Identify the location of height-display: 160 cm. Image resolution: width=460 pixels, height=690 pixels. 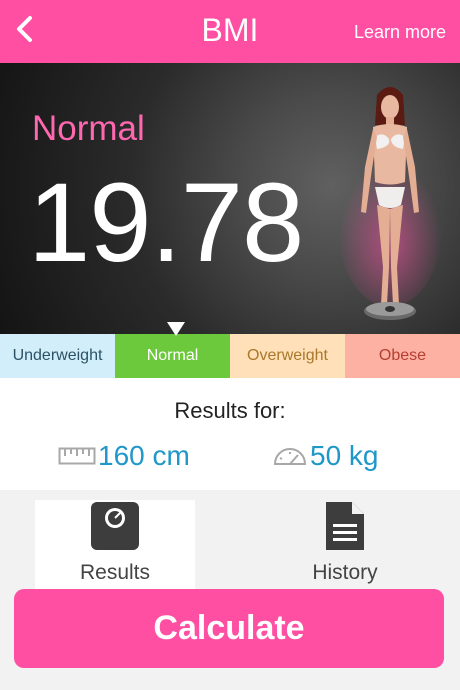
(124, 456).